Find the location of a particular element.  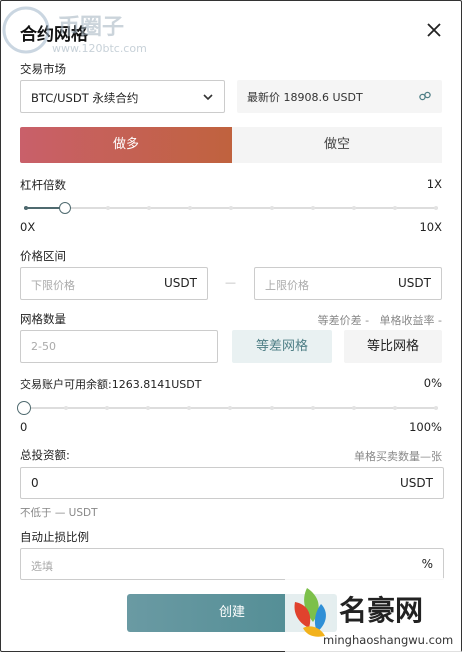

watermark-logo-bottom-right: 名豪网 minghaoshangwu.com is located at coordinates (373, 615).